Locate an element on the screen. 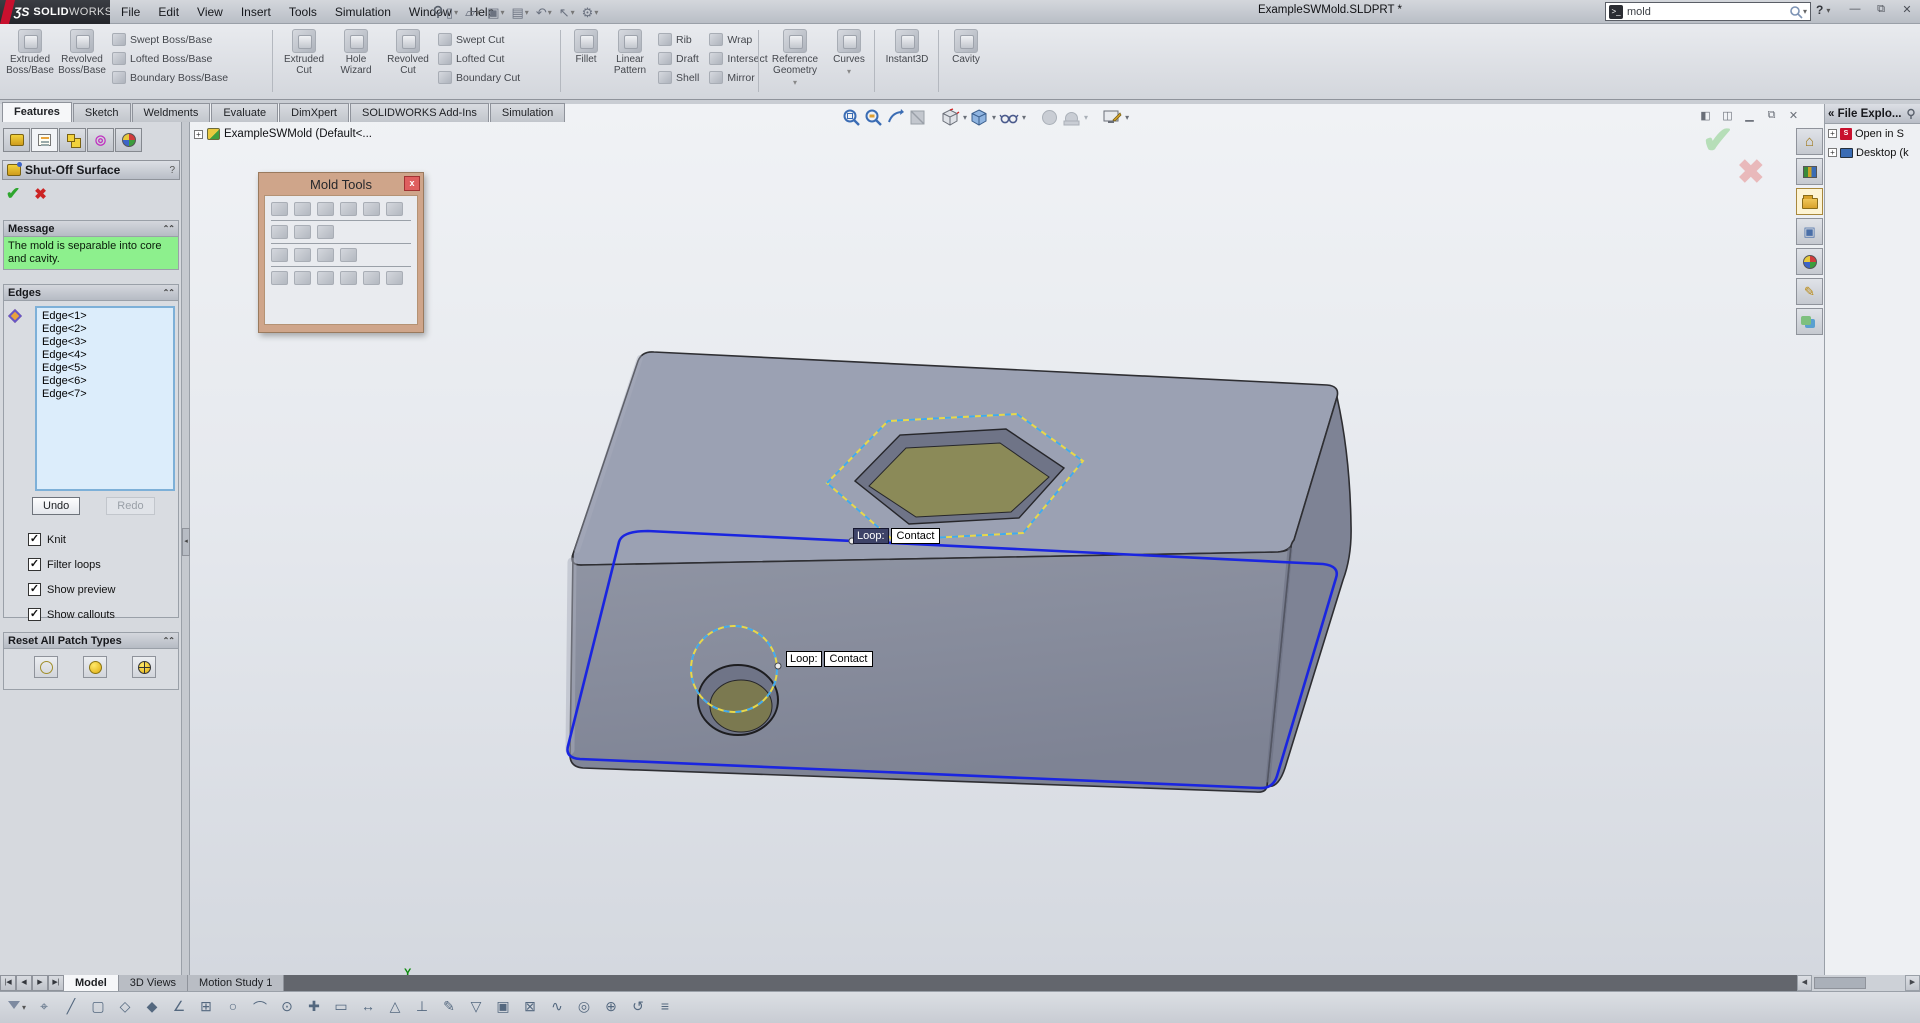 The width and height of the screenshot is (1920, 1023). task-pane-tab-design-library is located at coordinates (1809, 171).